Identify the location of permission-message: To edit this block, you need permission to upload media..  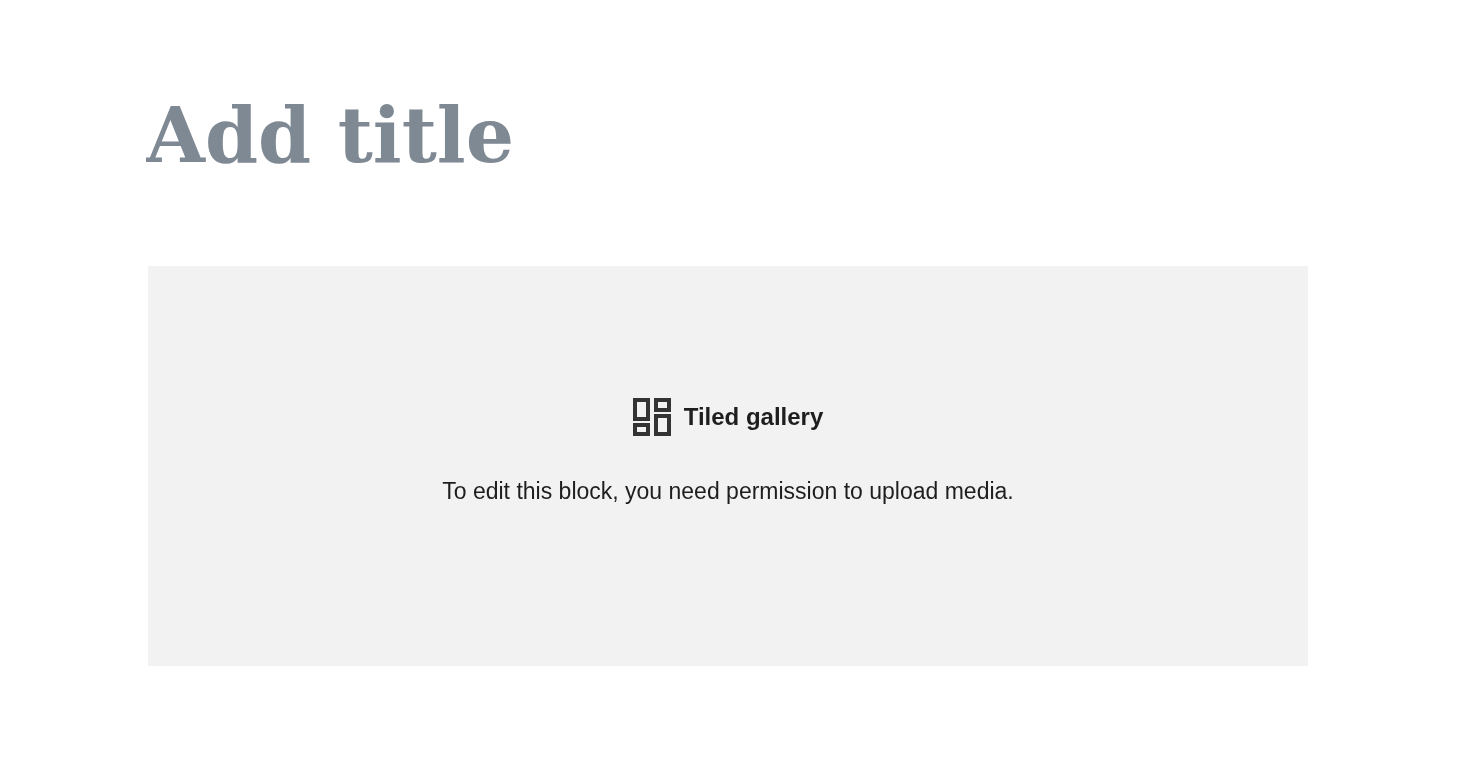
(728, 491).